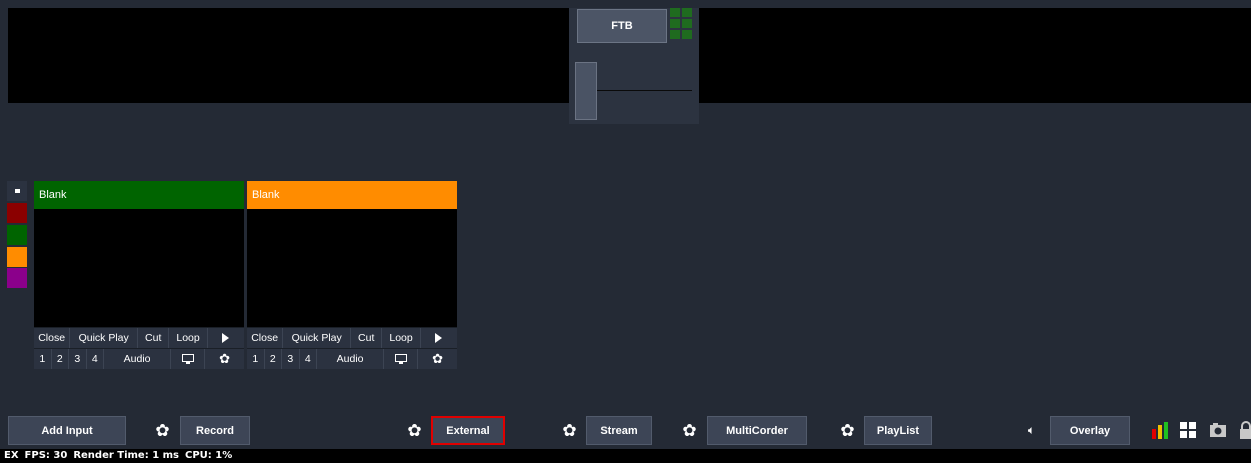 The image size is (1251, 463). I want to click on cpu-readout: CPU: 1%, so click(209, 455).